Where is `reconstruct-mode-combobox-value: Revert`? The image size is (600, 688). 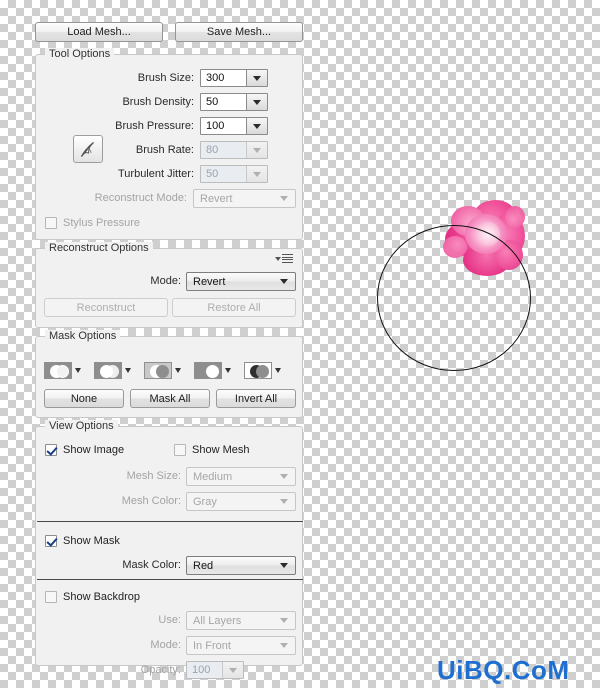 reconstruct-mode-combobox-value: Revert is located at coordinates (209, 281).